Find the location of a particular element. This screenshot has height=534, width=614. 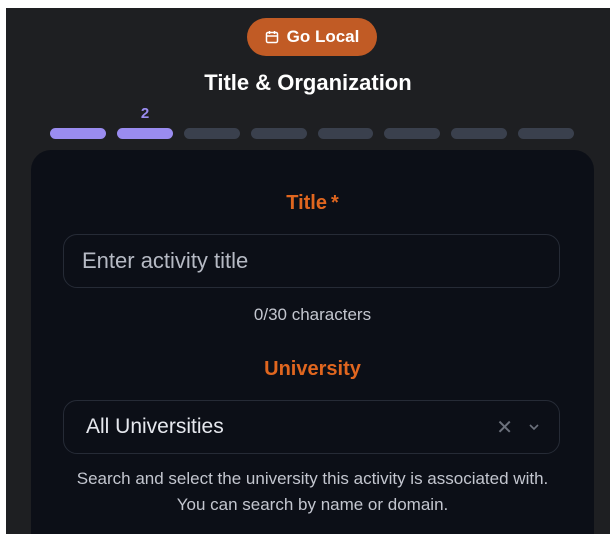

page-title: Title & Organization is located at coordinates (308, 82).